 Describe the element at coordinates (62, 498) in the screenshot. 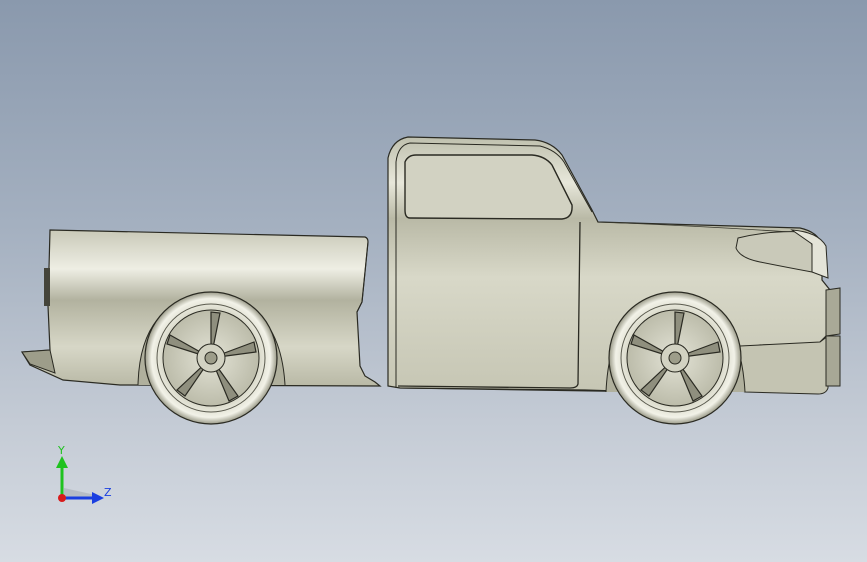

I see `x-axis-origin` at that location.